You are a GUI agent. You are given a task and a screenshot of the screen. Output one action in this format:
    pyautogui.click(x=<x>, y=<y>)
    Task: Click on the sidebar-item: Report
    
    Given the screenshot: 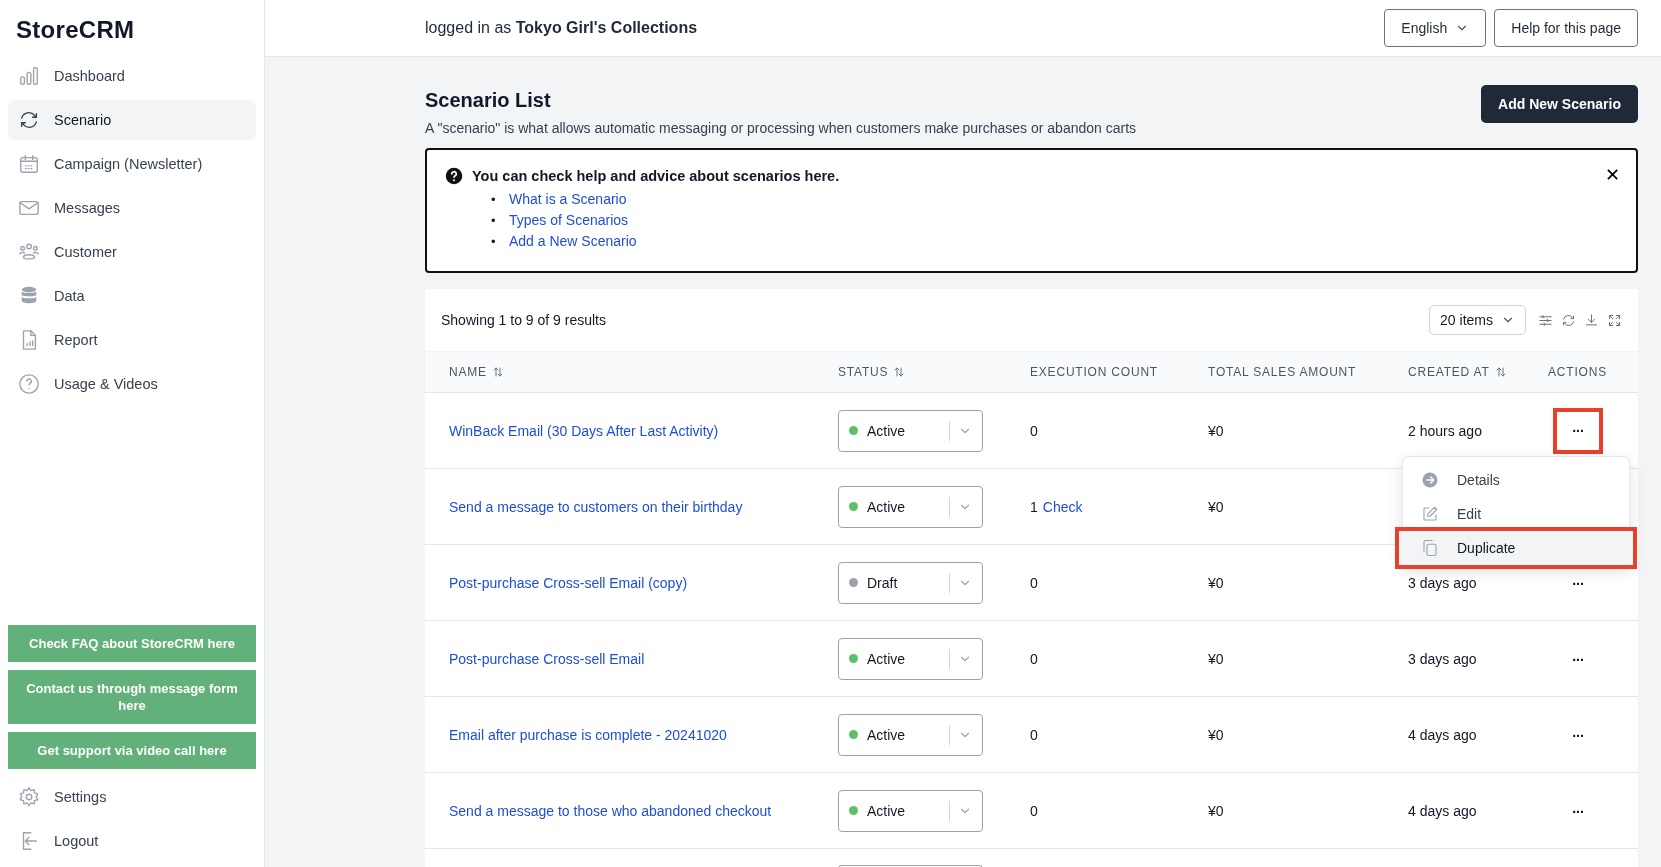 What is the action you would take?
    pyautogui.click(x=132, y=340)
    